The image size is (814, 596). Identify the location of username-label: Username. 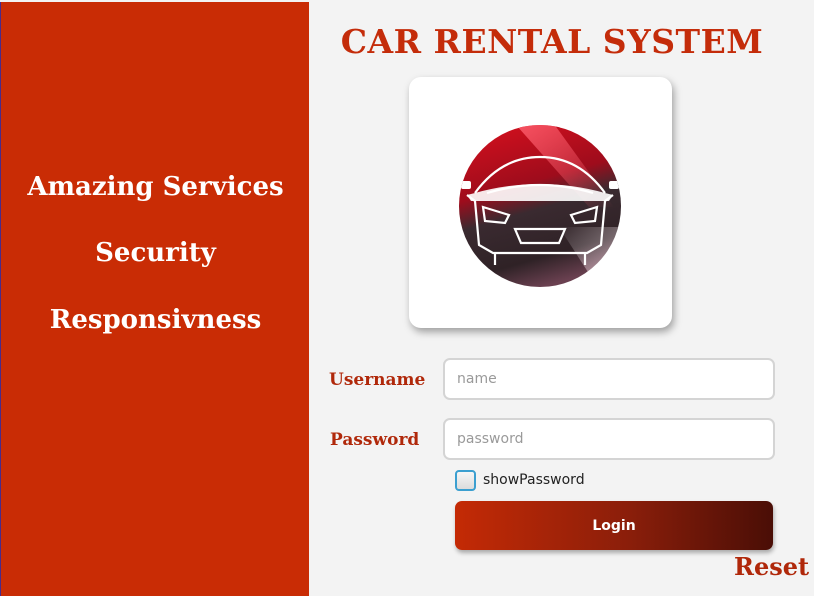
(377, 380).